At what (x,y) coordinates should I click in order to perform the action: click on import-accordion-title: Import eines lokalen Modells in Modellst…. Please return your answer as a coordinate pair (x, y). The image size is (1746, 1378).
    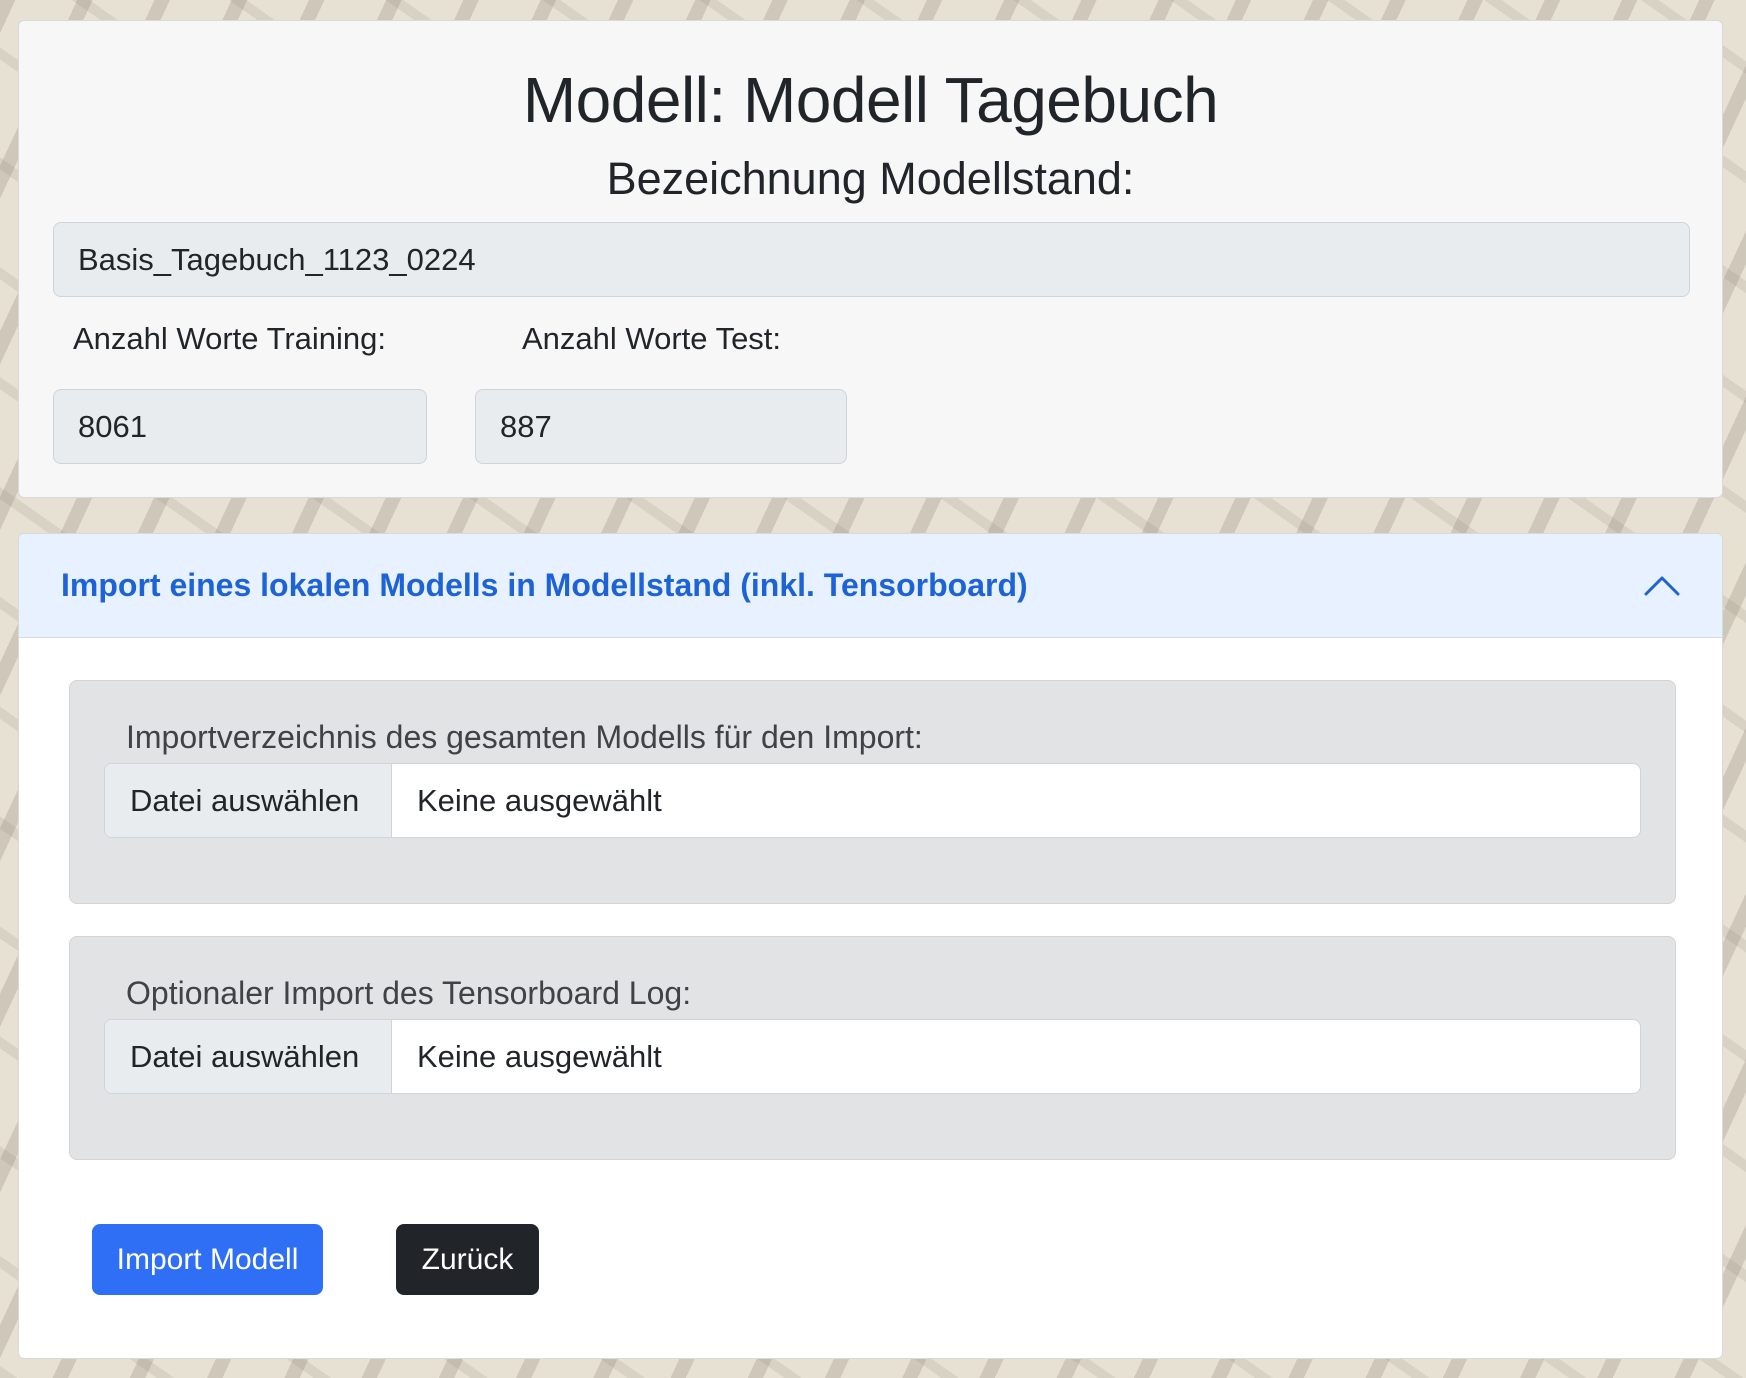
    Looking at the image, I should click on (544, 585).